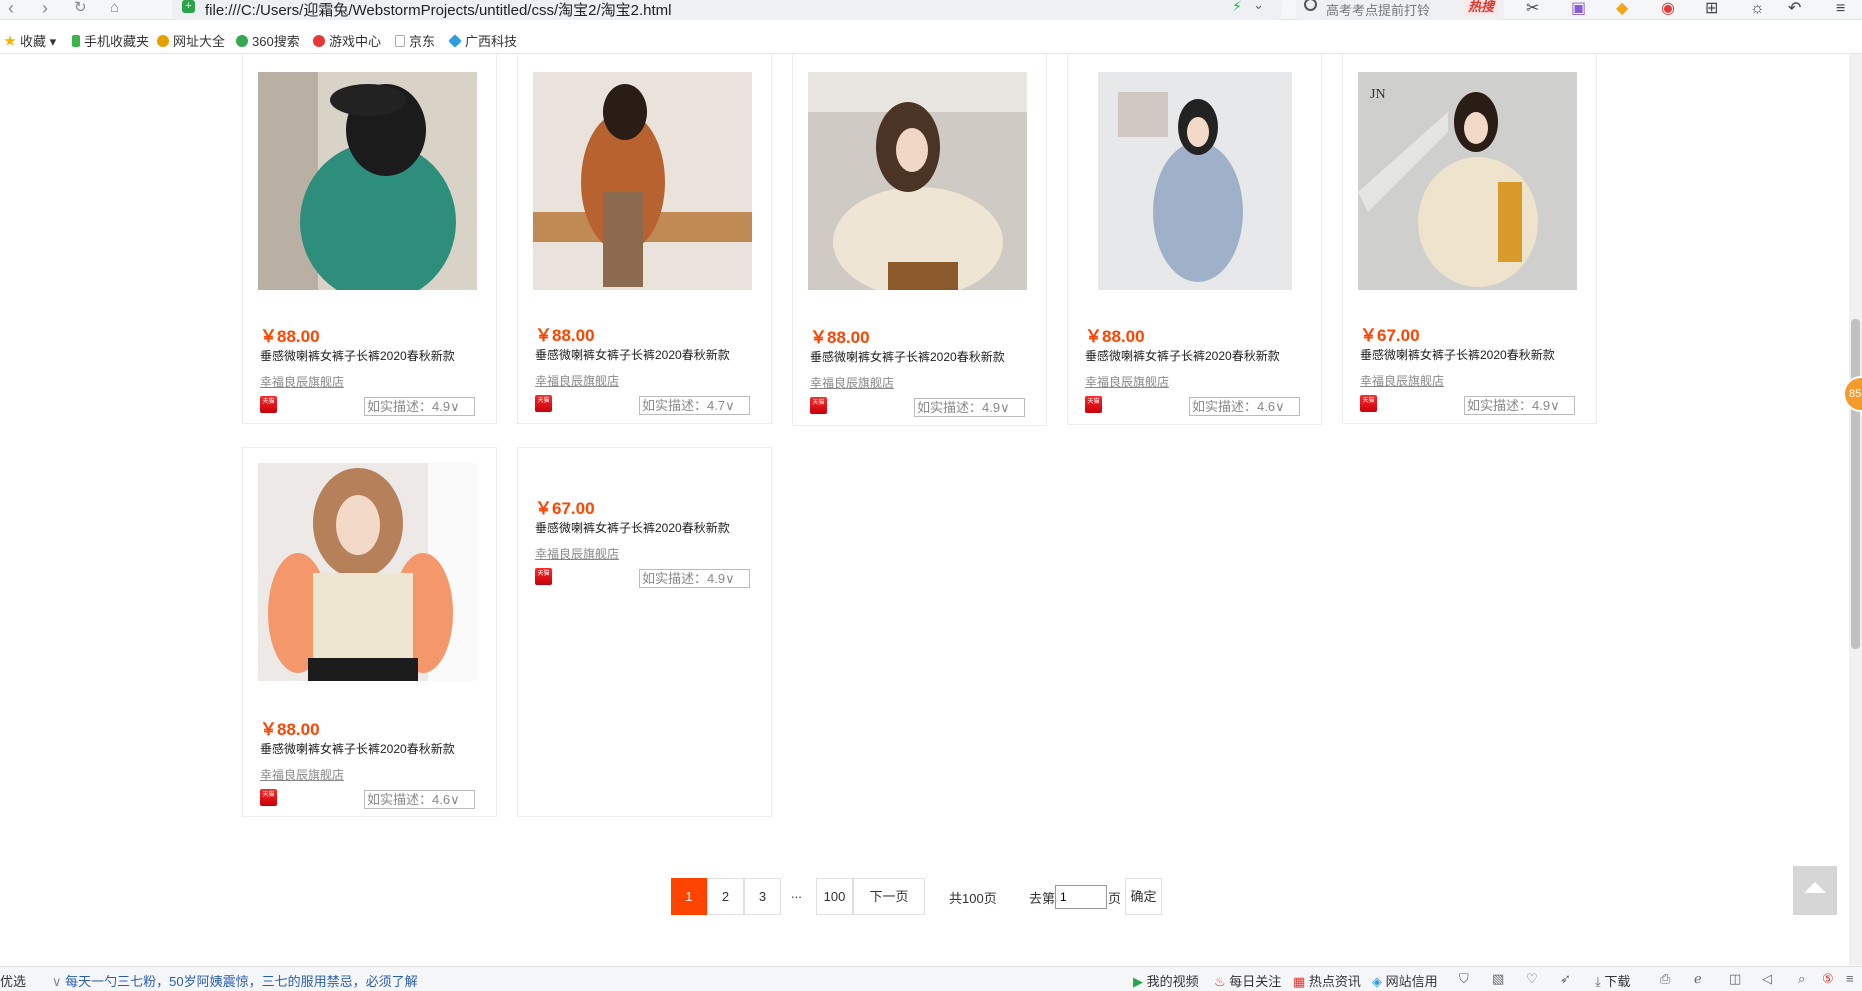 The width and height of the screenshot is (1862, 991). Describe the element at coordinates (1735, 979) in the screenshot. I see `window-icon: ◫` at that location.